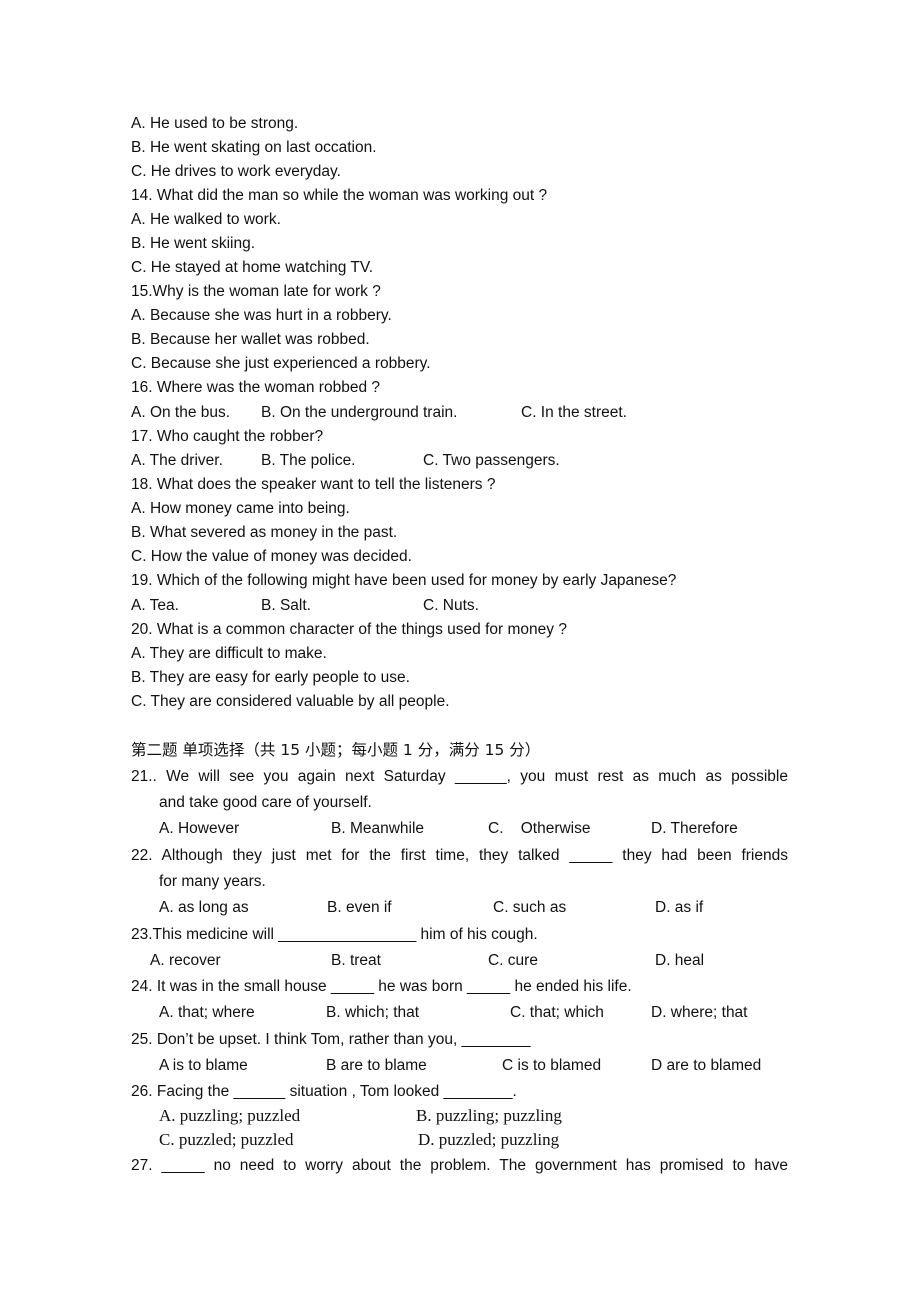 The height and width of the screenshot is (1302, 920). What do you see at coordinates (356, 960) in the screenshot?
I see `q23-option-b: B. treat` at bounding box center [356, 960].